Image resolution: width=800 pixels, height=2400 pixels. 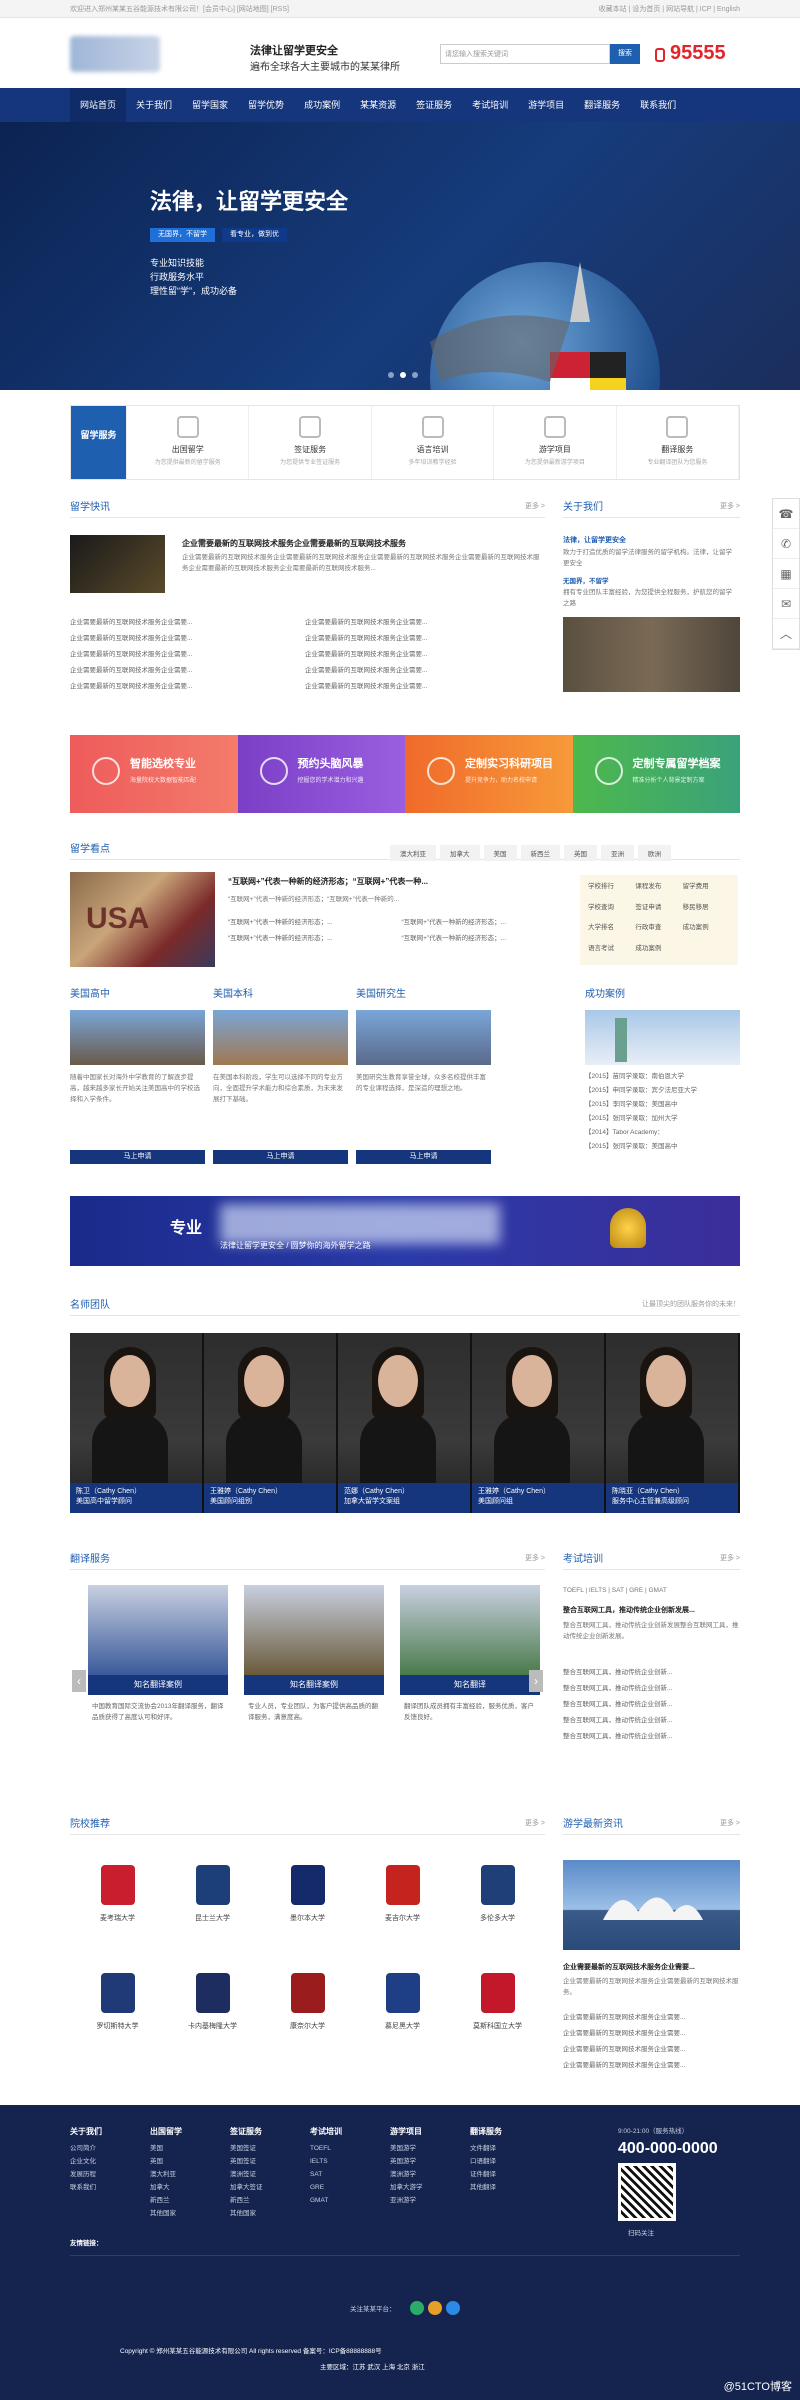 I want to click on country-tab: 加拿大, so click(x=460, y=853).